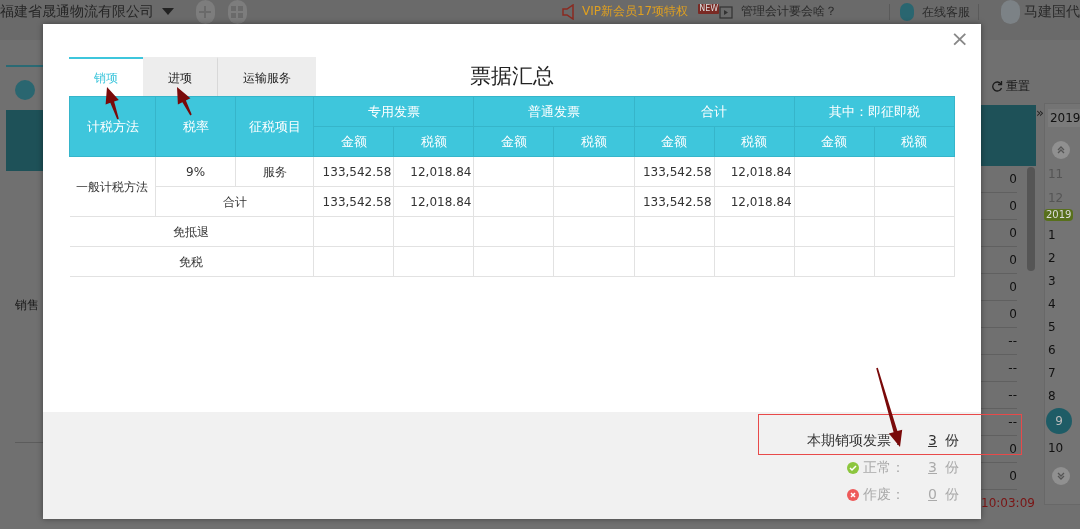  I want to click on row-label: 销售, so click(27, 305).